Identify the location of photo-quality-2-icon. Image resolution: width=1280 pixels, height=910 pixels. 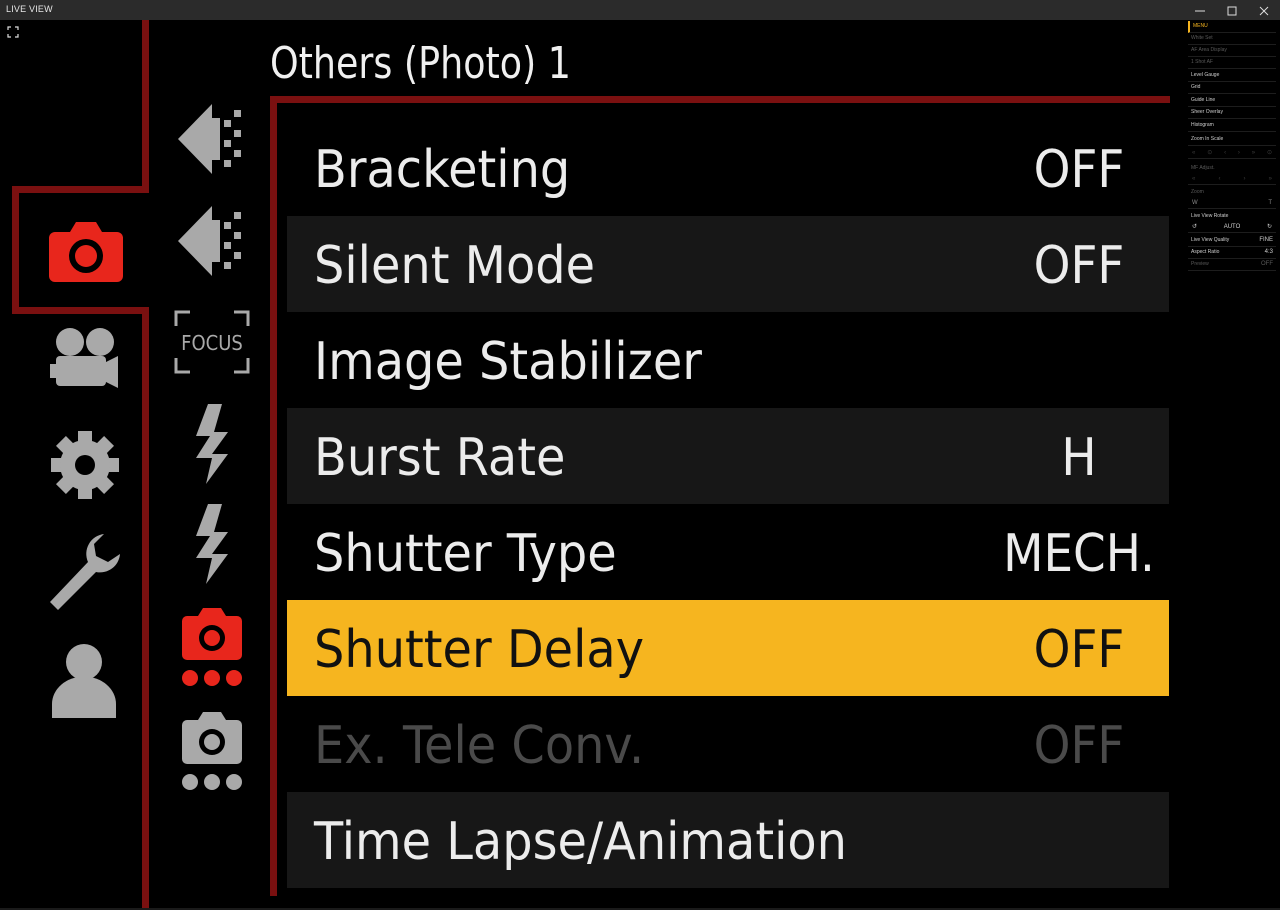
(212, 241).